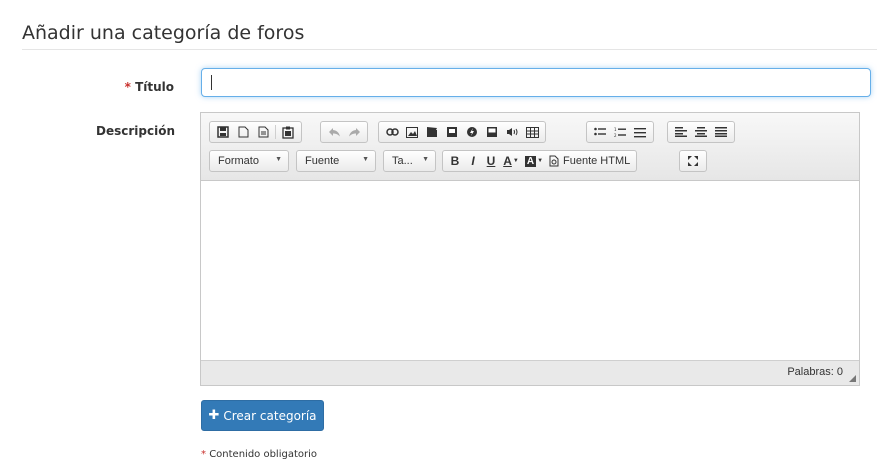  I want to click on flash-icon, so click(472, 132).